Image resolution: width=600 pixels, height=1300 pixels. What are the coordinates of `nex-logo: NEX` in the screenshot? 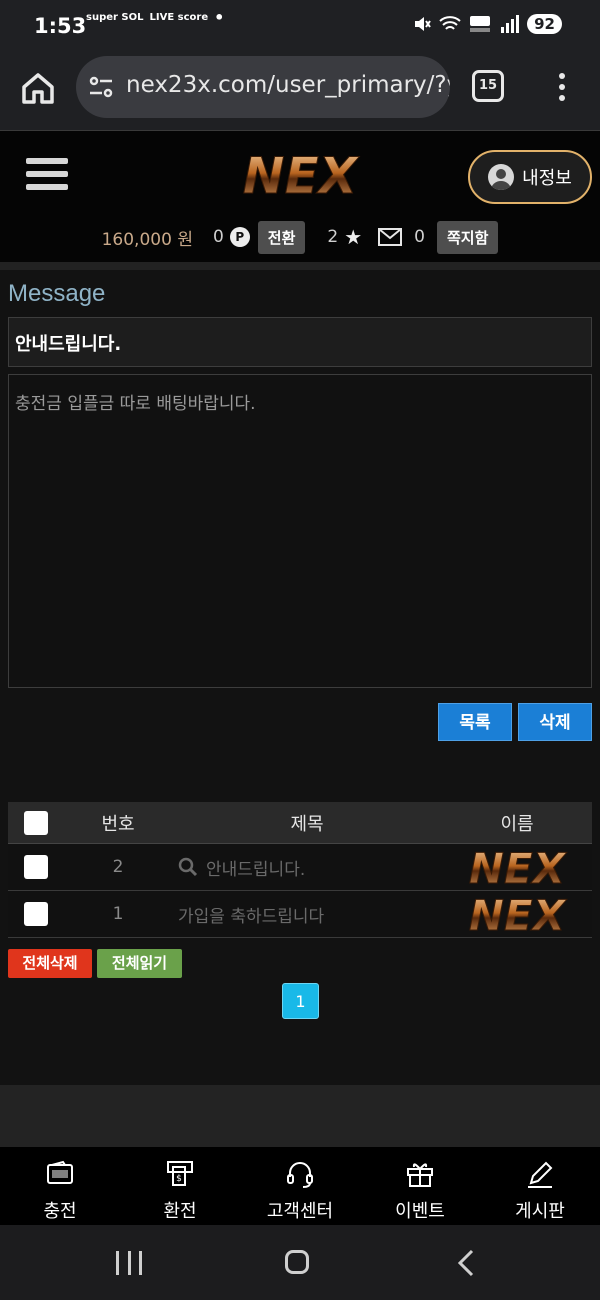 It's located at (300, 174).